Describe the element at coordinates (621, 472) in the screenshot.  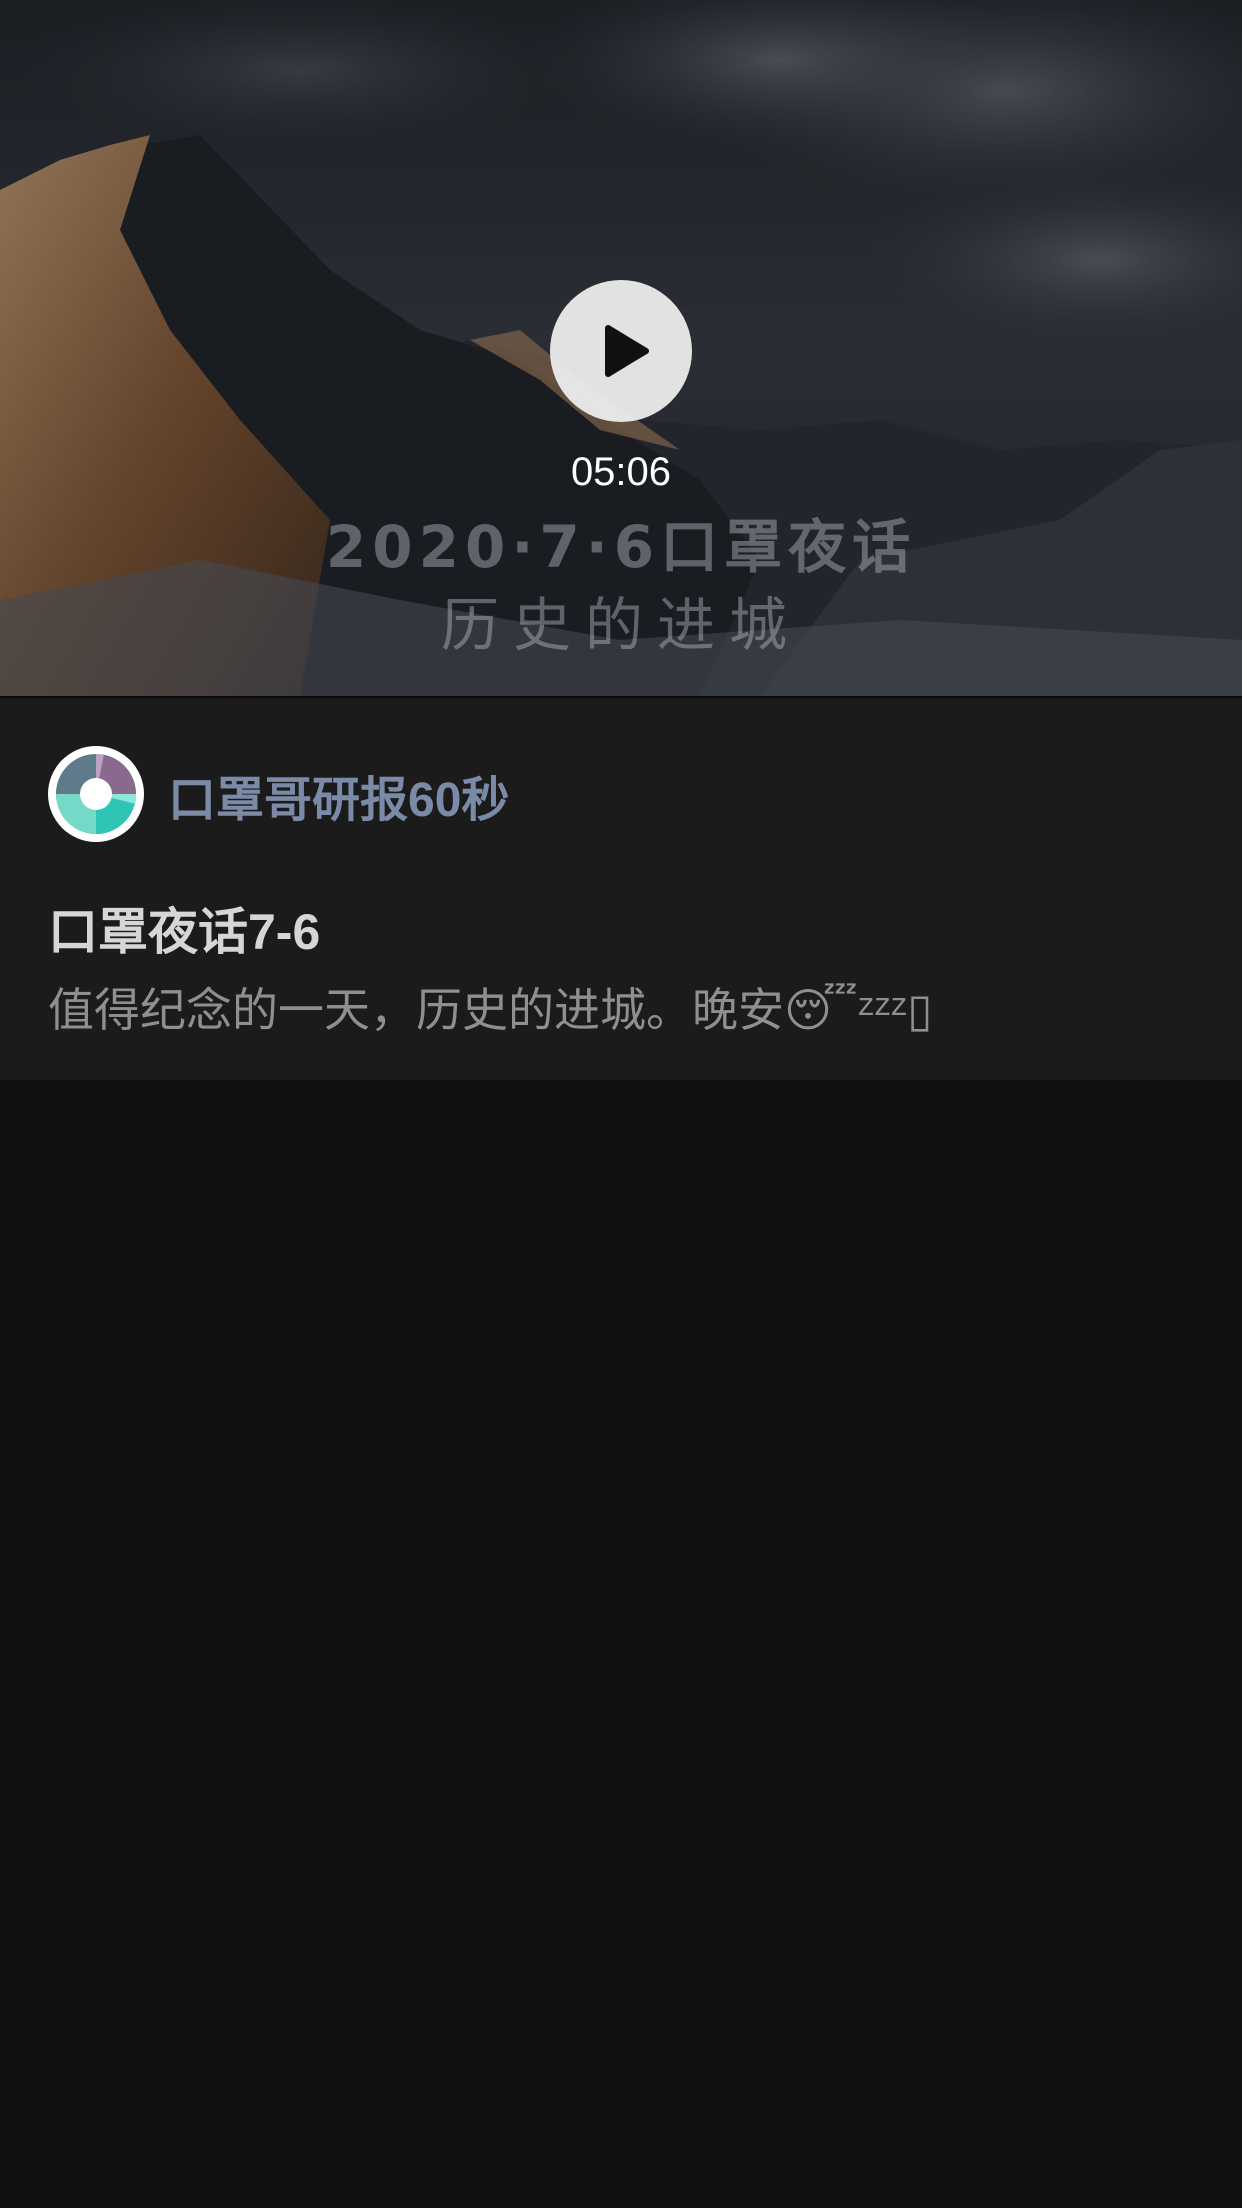
I see `video-duration: 05:06` at that location.